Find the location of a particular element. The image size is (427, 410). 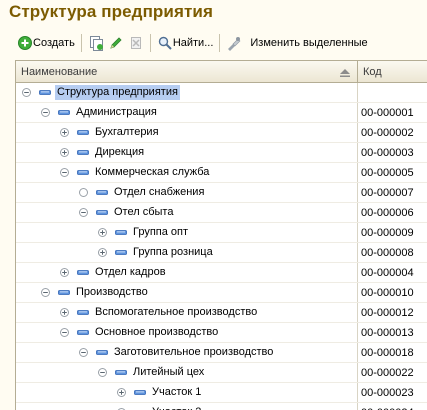

tree-row-label: Участок 1 is located at coordinates (176, 392).